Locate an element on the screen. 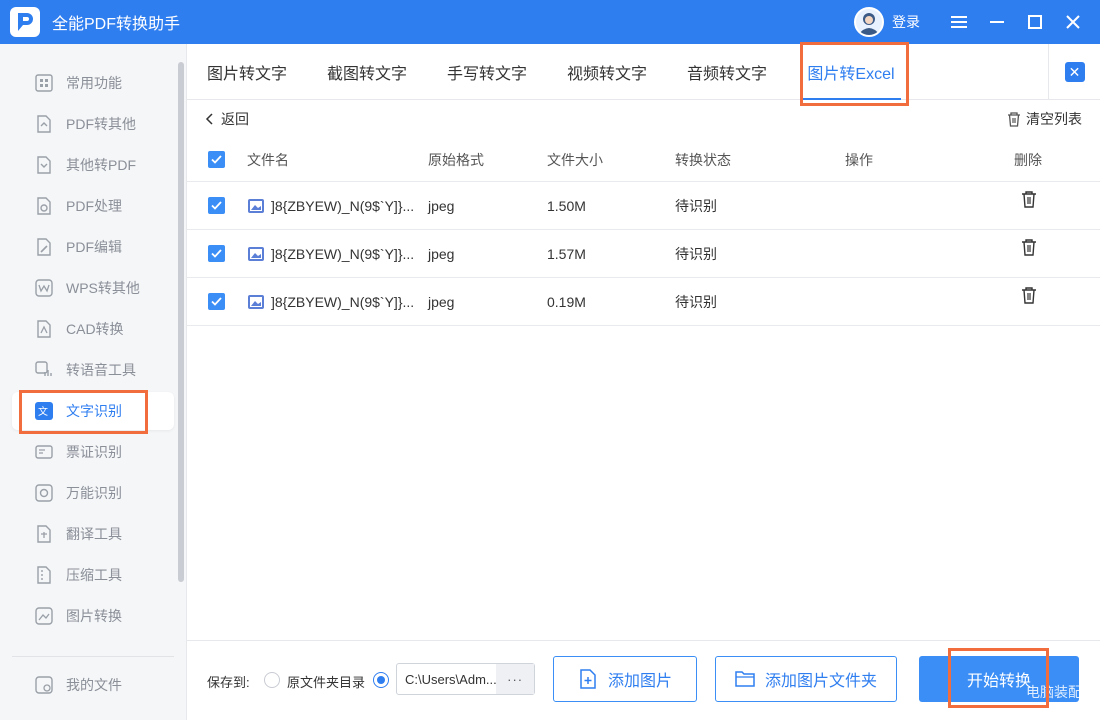 The height and width of the screenshot is (720, 1100). maximize-icon is located at coordinates (1035, 22).